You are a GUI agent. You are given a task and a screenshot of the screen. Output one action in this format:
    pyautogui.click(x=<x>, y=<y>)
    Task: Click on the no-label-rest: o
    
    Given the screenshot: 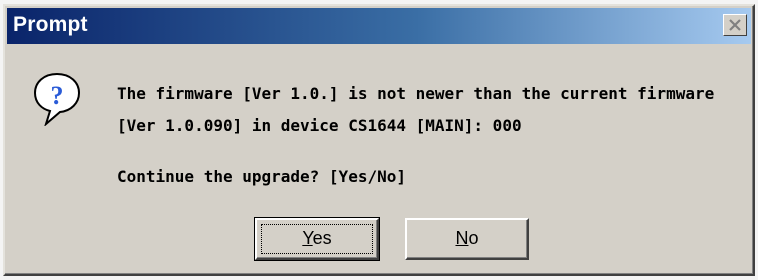 What is the action you would take?
    pyautogui.click(x=473, y=238)
    